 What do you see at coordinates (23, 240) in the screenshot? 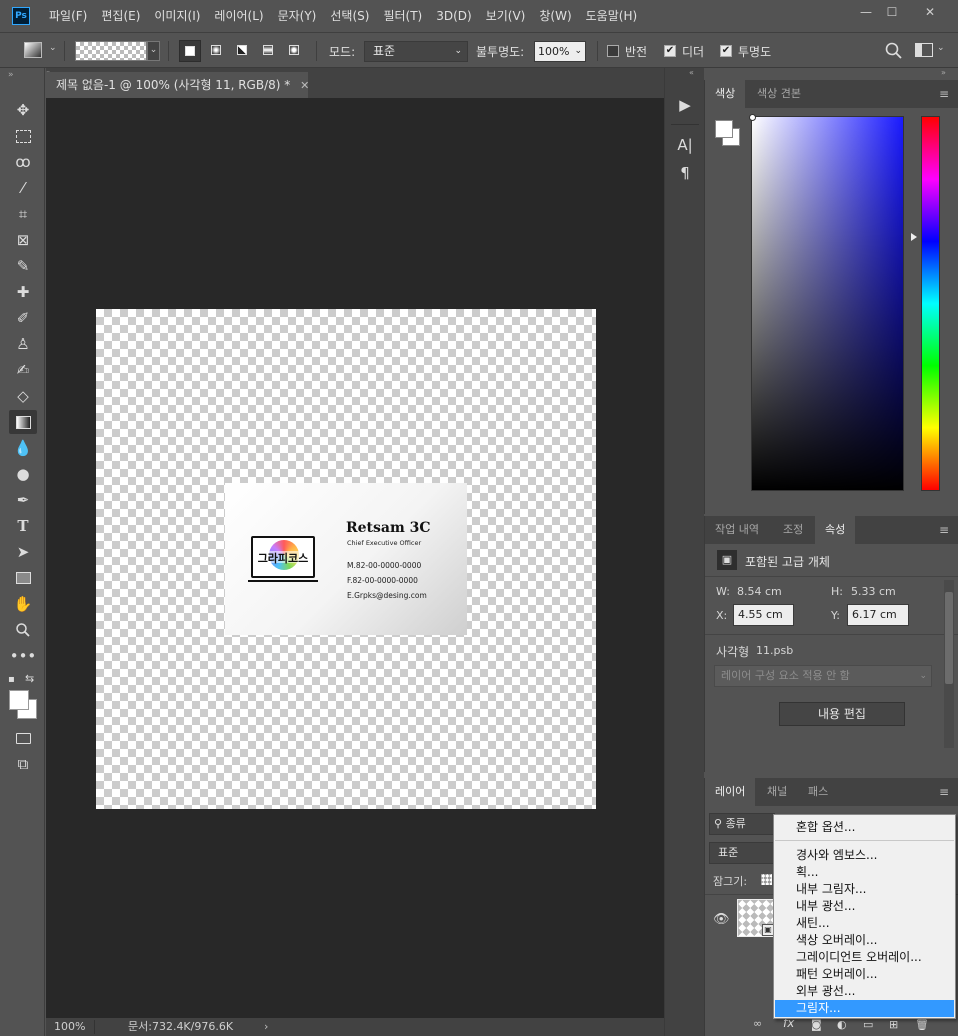
I see `frame-tool-icon: ⊠` at bounding box center [23, 240].